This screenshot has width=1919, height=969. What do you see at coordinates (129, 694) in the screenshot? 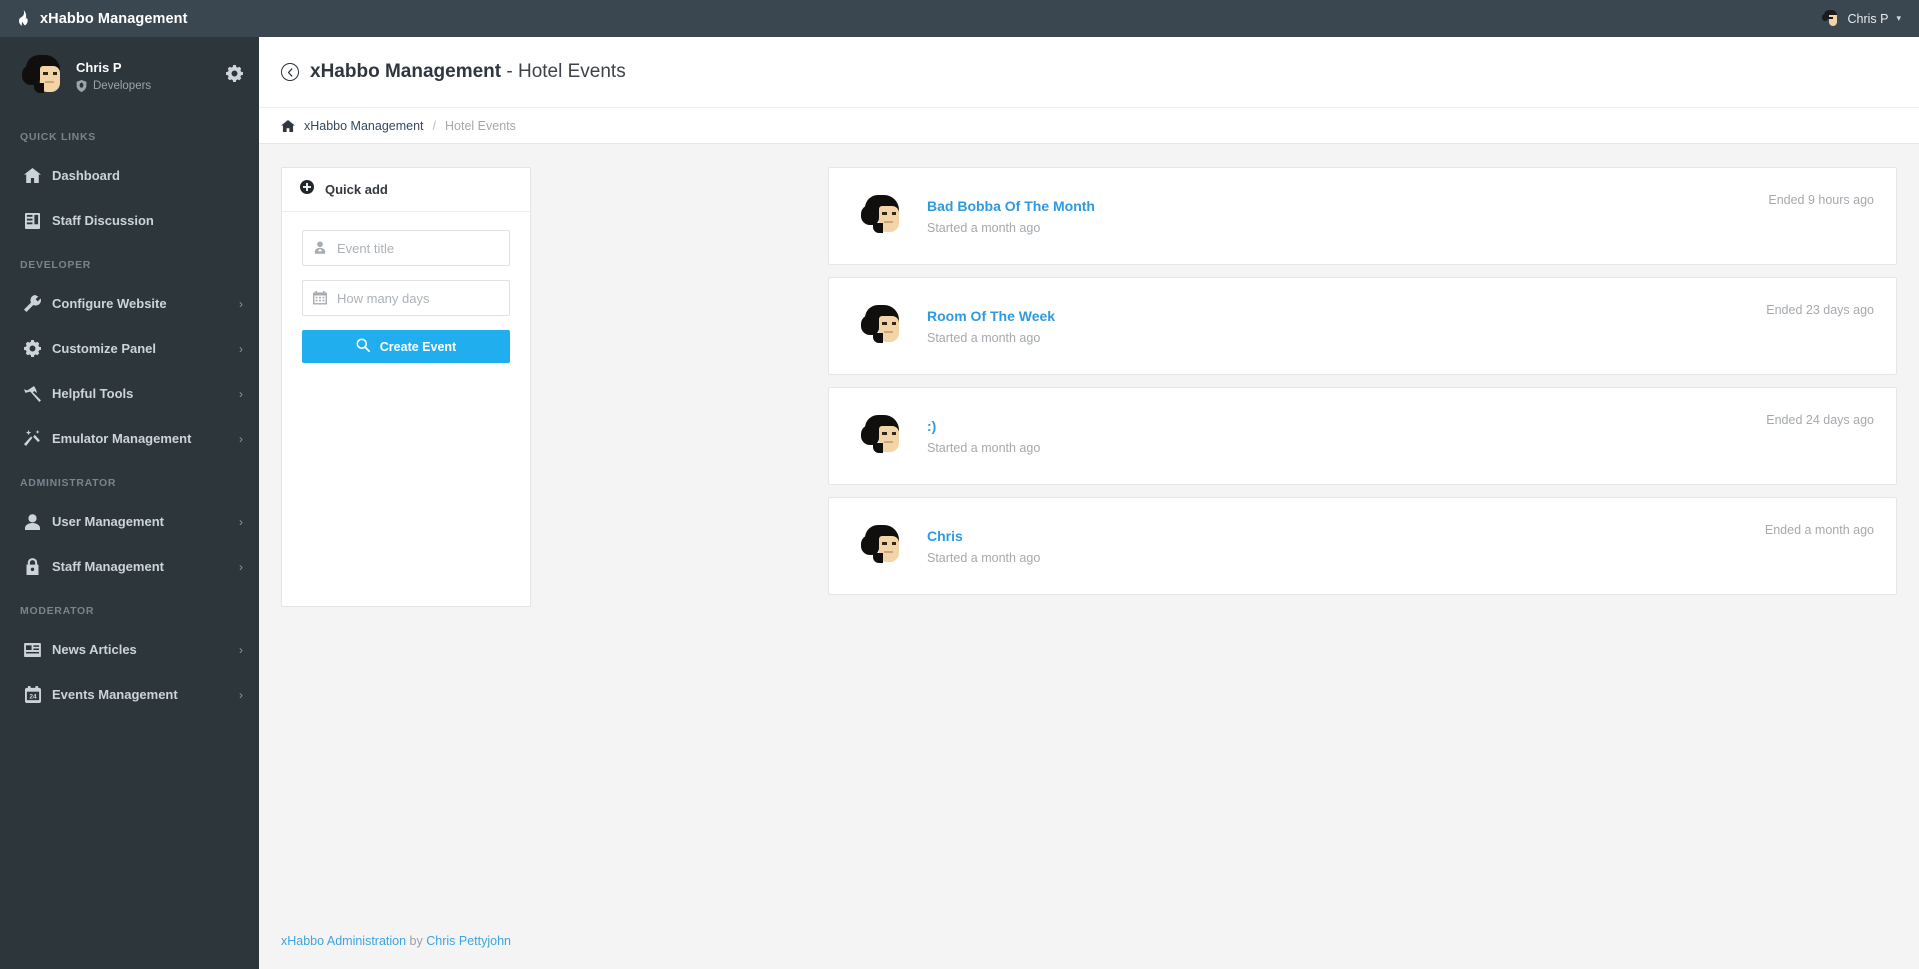
I see `sidebar-item-events-management: 24 Events Management ›` at bounding box center [129, 694].